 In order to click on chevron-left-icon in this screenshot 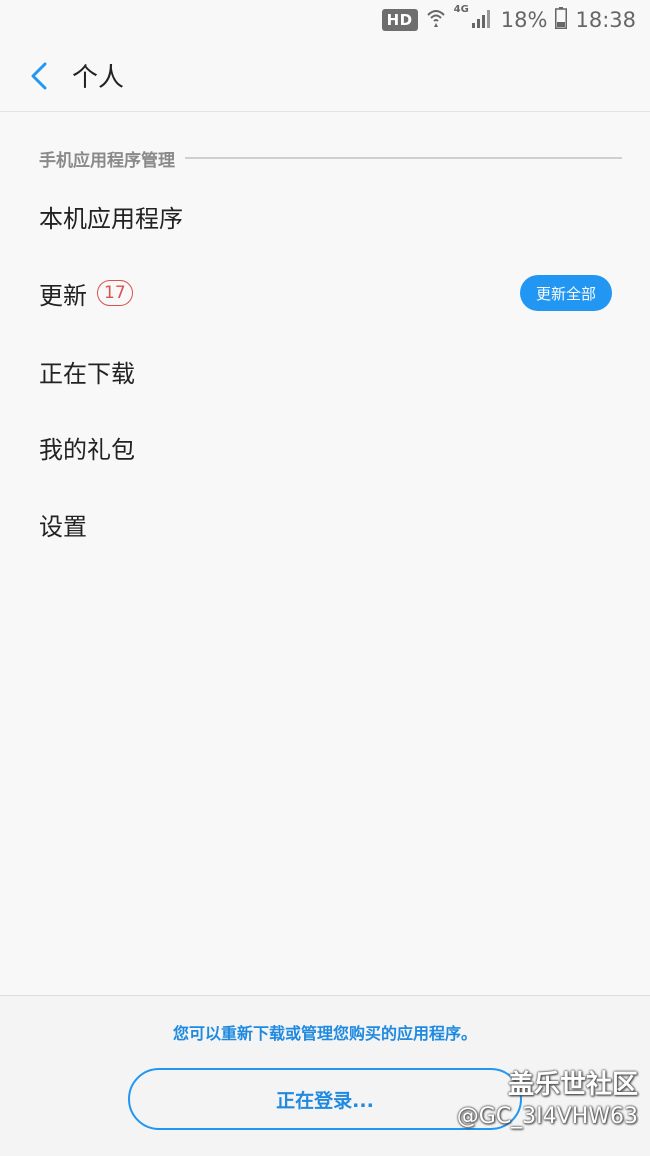, I will do `click(39, 75)`.